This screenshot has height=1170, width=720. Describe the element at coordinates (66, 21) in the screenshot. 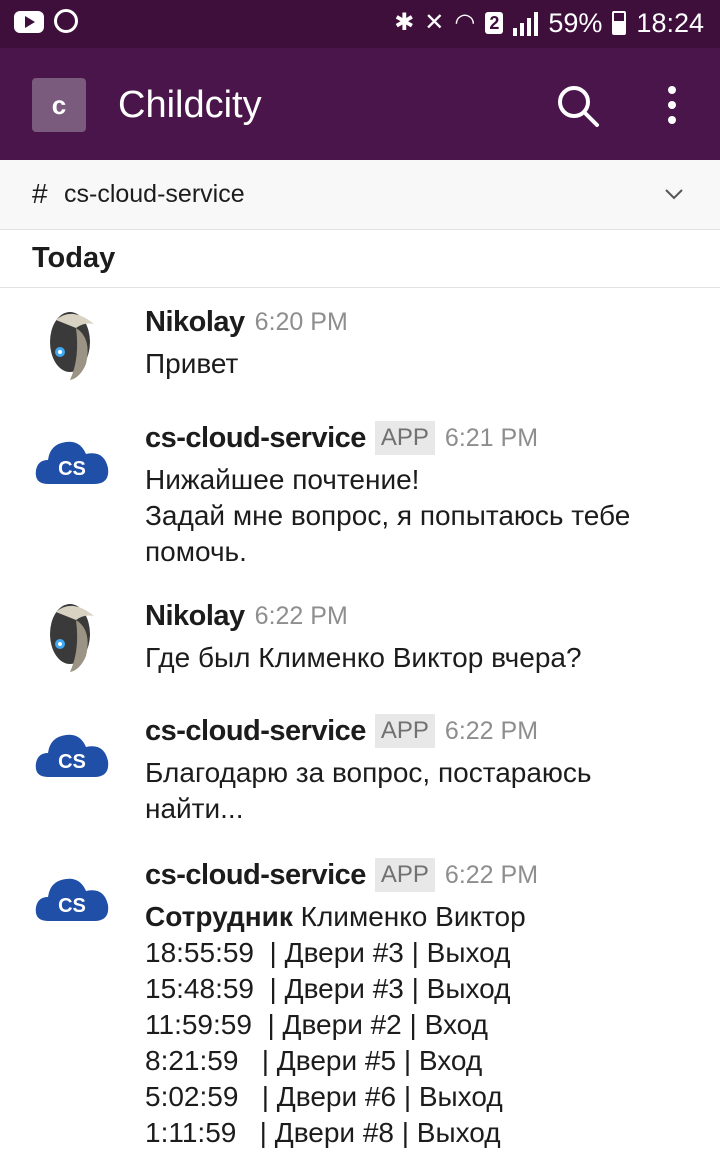

I see `app-notification-icon` at that location.